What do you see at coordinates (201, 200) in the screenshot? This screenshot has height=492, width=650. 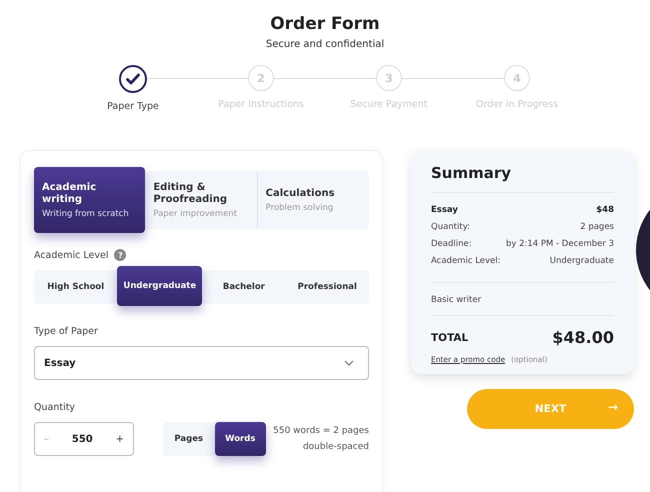 I see `service-tab: Editing & Proofreading Paper improvement` at bounding box center [201, 200].